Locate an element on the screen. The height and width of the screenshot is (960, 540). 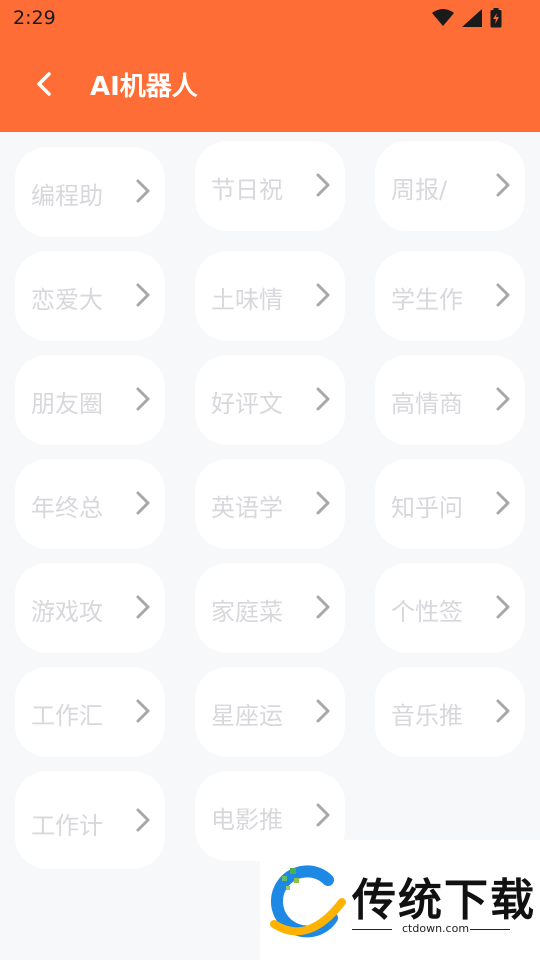
card-label: 朋友圈 is located at coordinates (67, 404).